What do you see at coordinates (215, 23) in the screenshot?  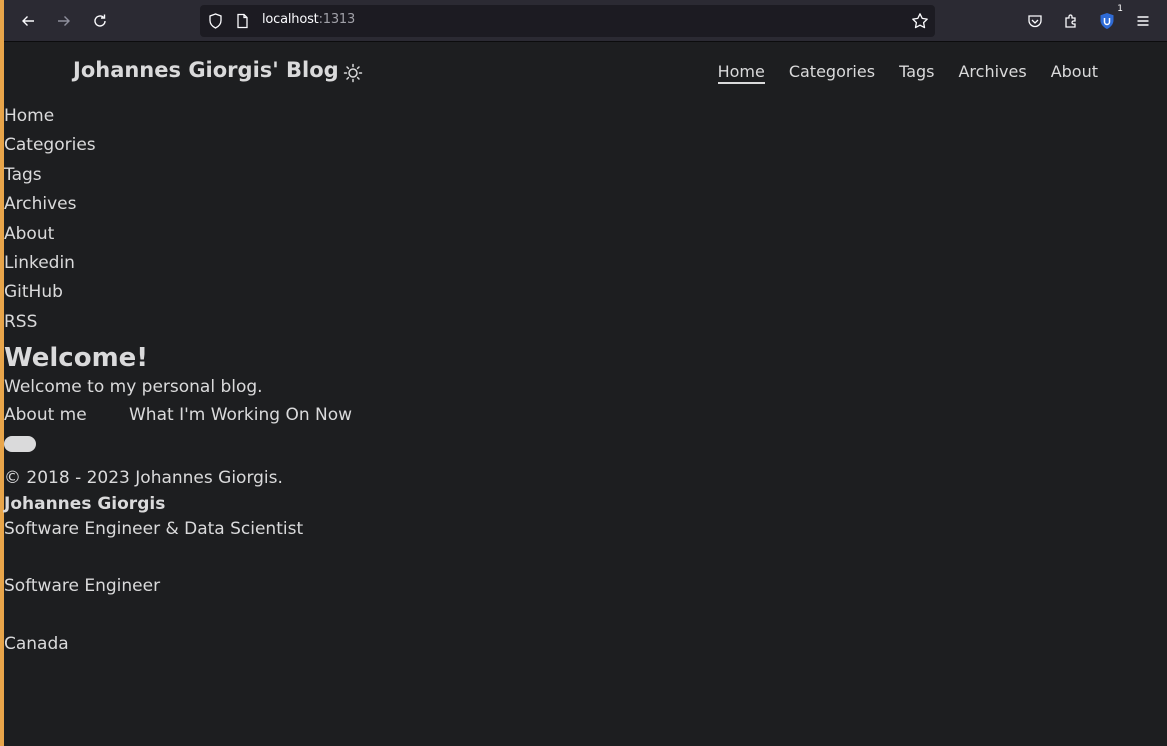 I see `tracking-shield-icon` at bounding box center [215, 23].